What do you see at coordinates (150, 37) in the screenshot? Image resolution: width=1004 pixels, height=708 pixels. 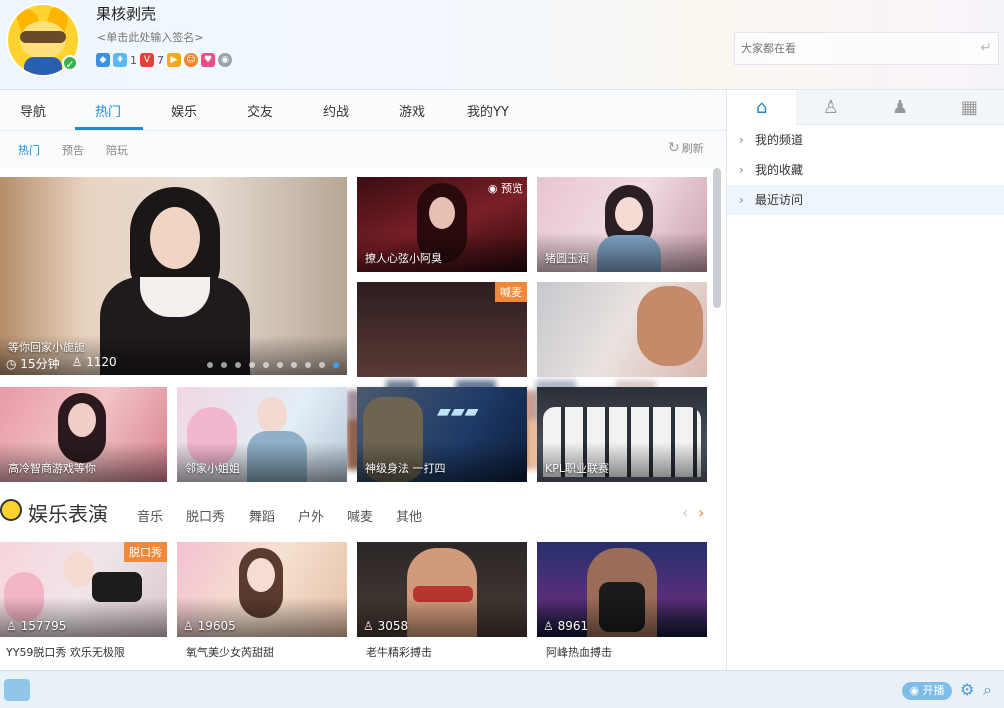 I see `signature-input: <单击此处输入签名>` at bounding box center [150, 37].